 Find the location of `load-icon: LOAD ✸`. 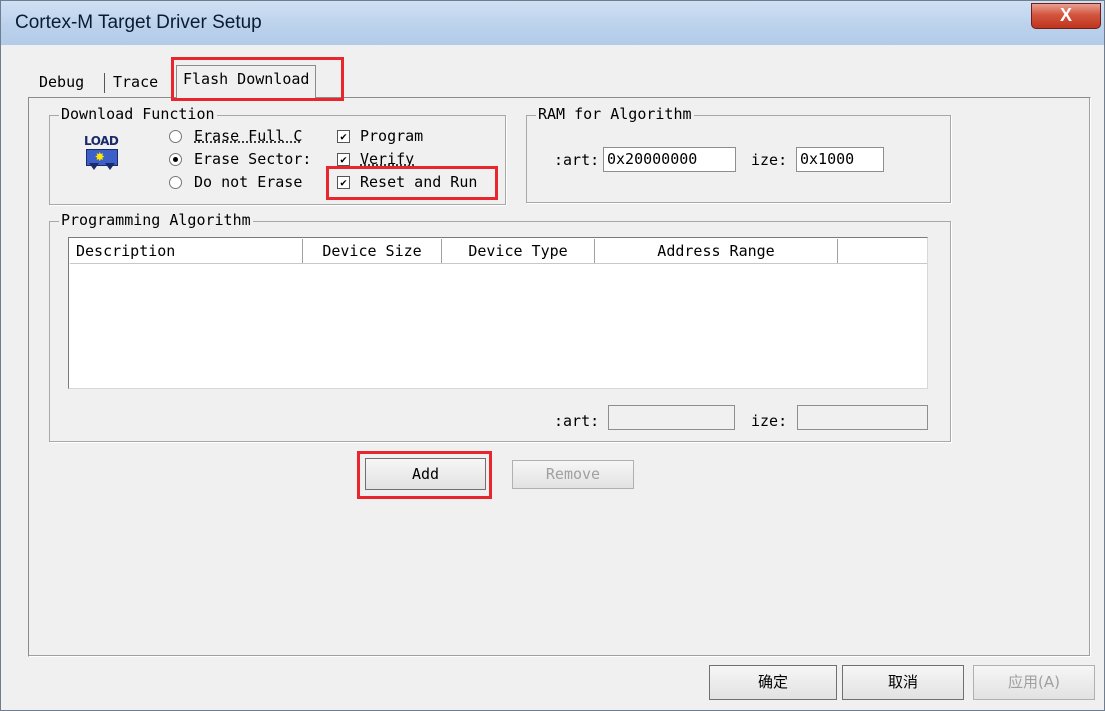

load-icon: LOAD ✸ is located at coordinates (105, 155).